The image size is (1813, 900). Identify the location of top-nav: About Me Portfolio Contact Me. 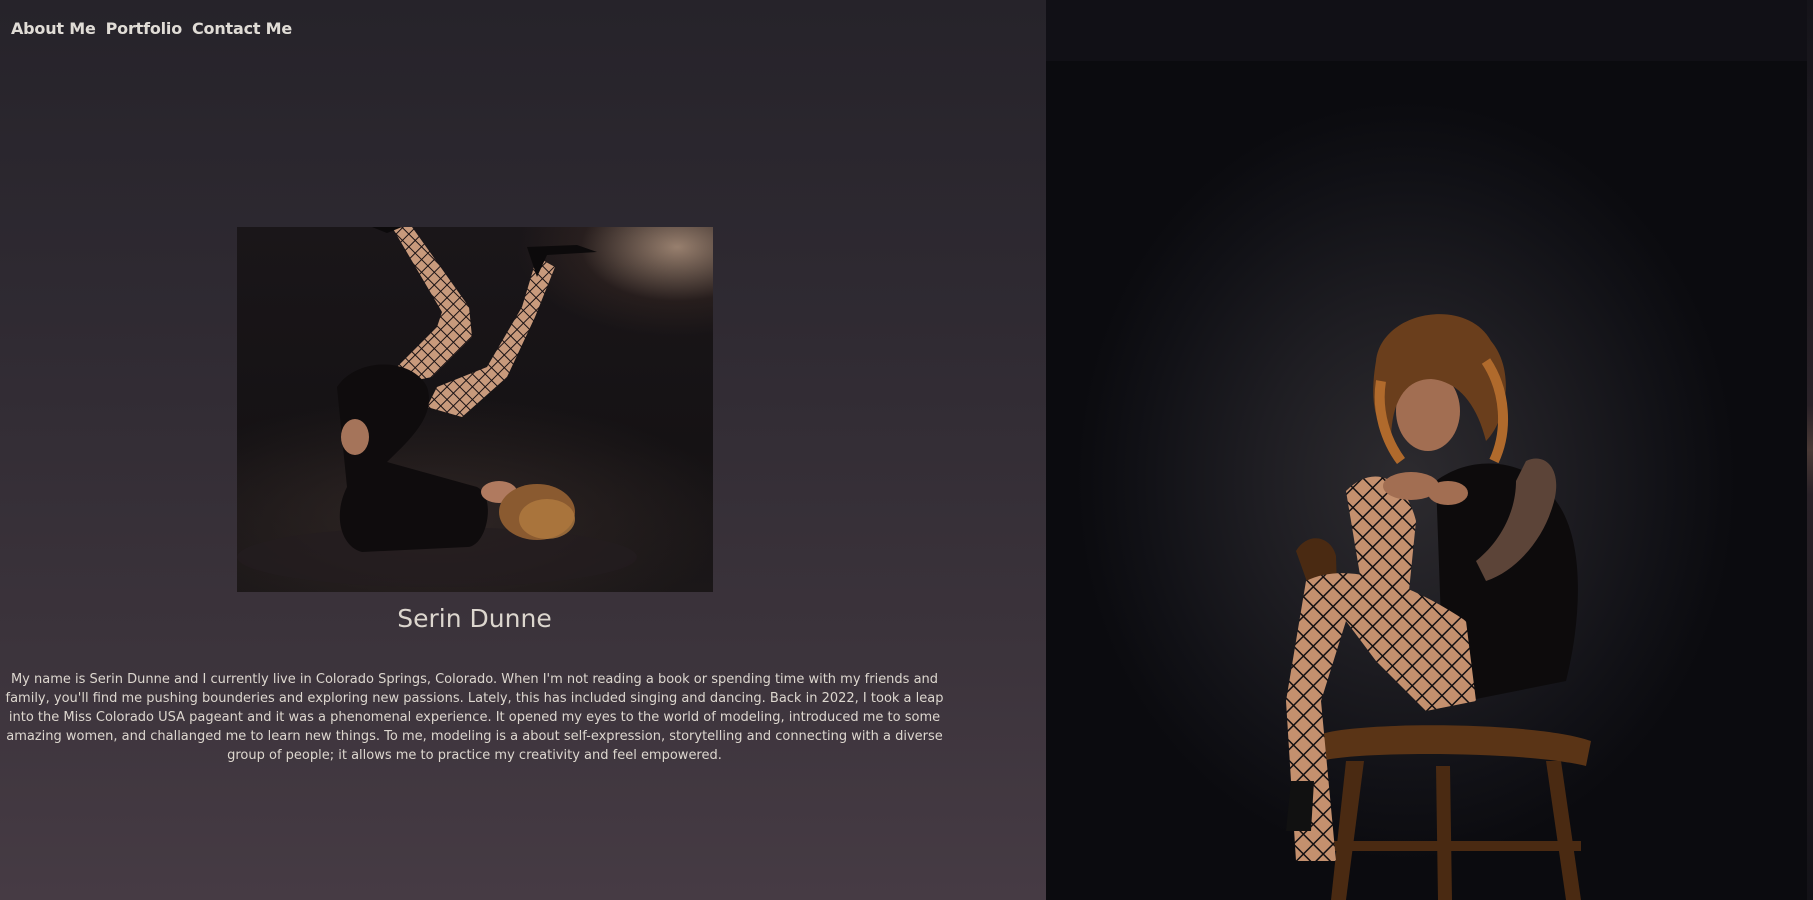
(151, 28).